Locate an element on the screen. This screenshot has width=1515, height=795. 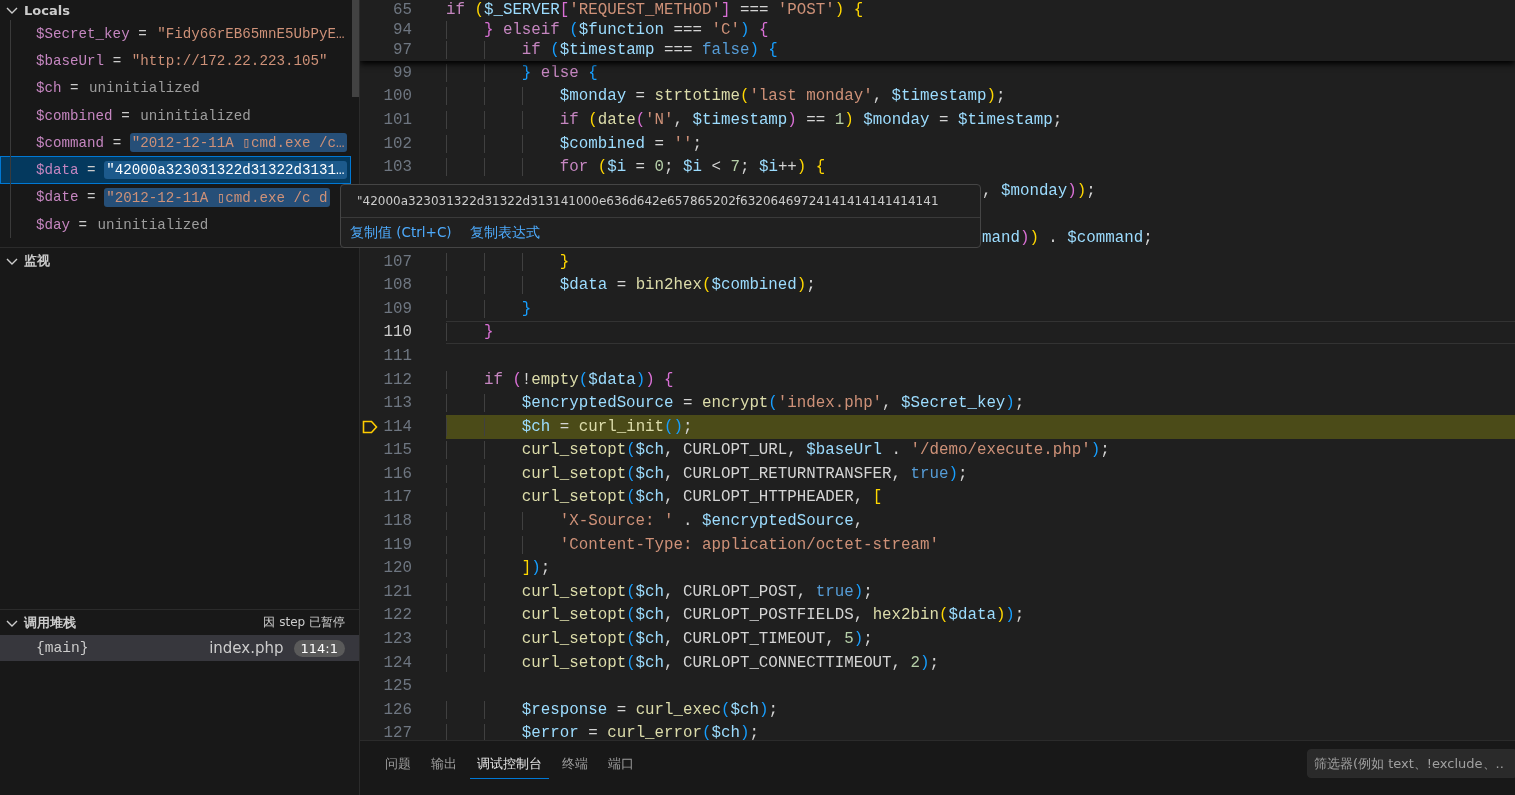
line-number: 121 is located at coordinates (397, 591).